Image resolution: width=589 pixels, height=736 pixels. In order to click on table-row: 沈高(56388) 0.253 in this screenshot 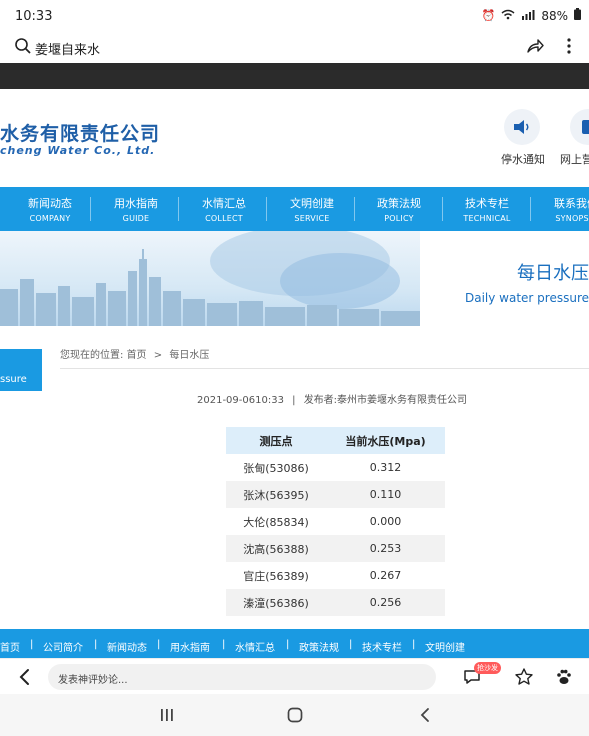, I will do `click(335, 548)`.